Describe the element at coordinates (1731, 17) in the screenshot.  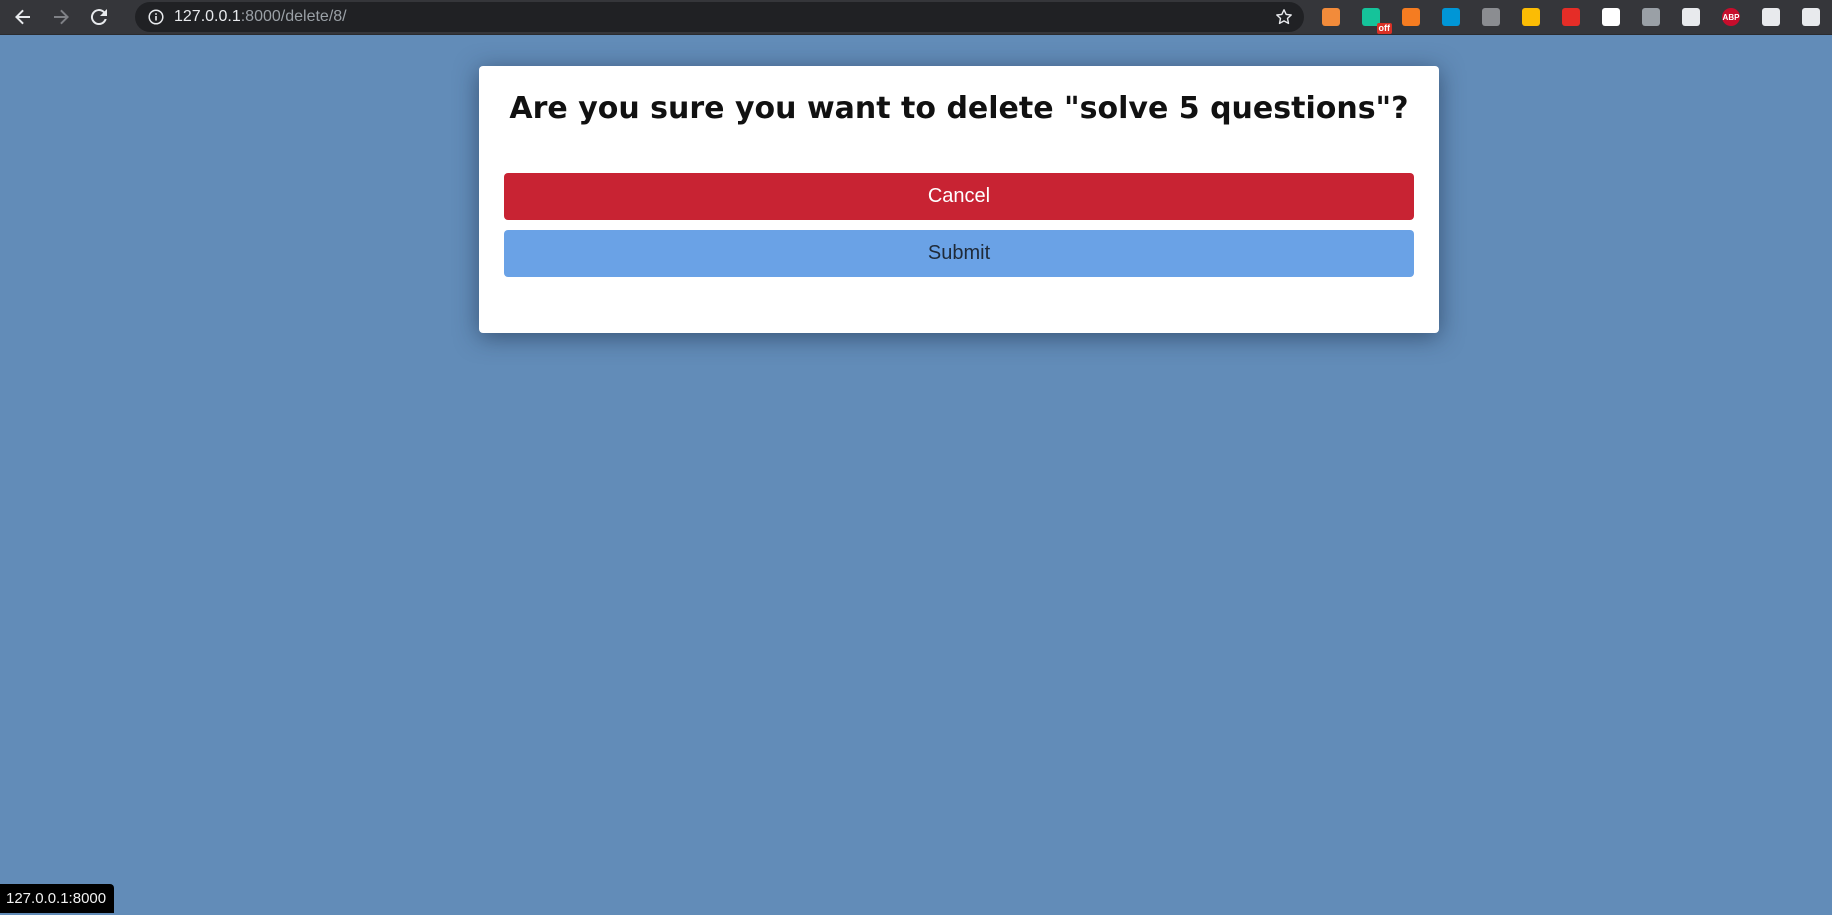
I see `adblock-plus-icon: ABP` at that location.